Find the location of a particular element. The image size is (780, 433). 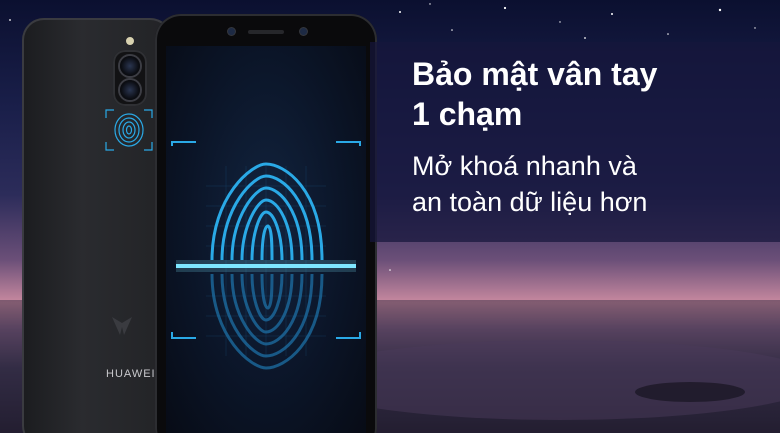

subheadline-line: Mở khoá nhanh và is located at coordinates (524, 166).